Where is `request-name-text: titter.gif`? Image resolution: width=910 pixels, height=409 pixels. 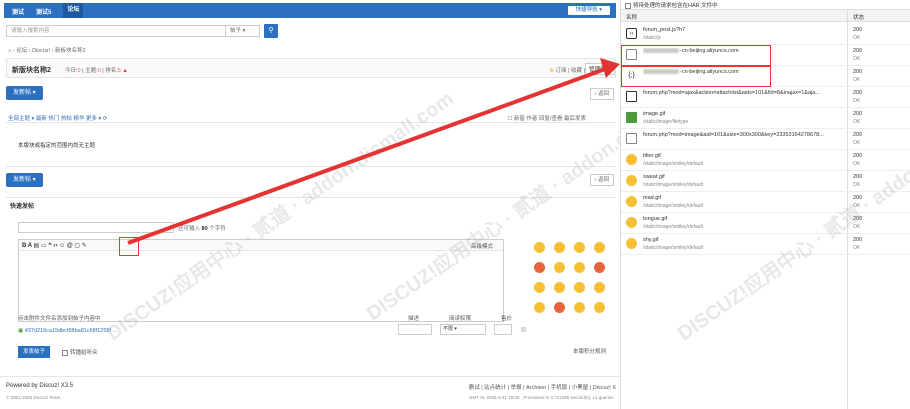 request-name-text: titter.gif is located at coordinates (652, 156).